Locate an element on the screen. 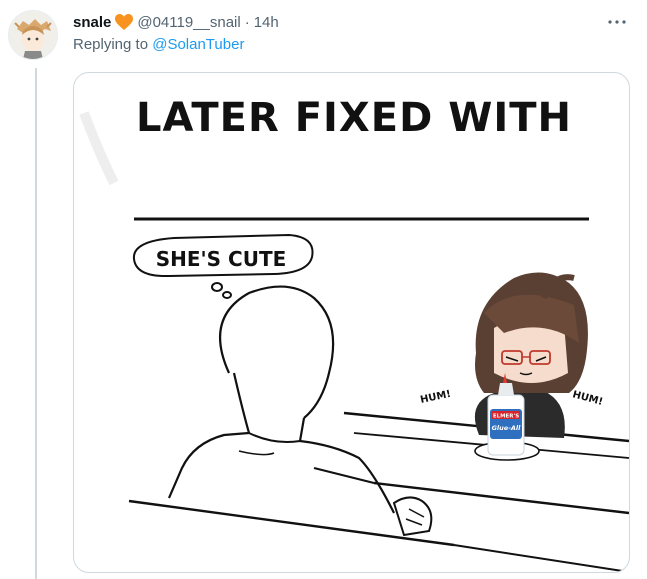 The height and width of the screenshot is (579, 647). bottle-brand: ELMER'S is located at coordinates (506, 417).